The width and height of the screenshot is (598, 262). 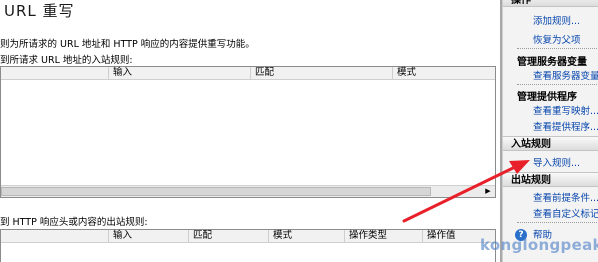 I want to click on inbound-horizontal-scrollbar: ▶, so click(x=248, y=191).